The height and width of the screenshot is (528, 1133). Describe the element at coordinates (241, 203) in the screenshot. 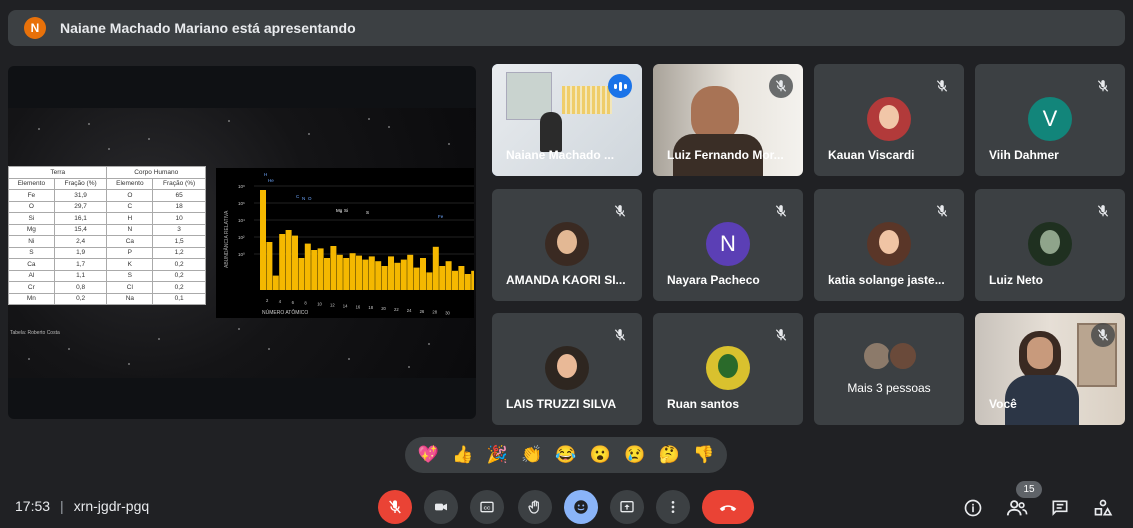

I see `y-tick-label: 10⁶` at that location.